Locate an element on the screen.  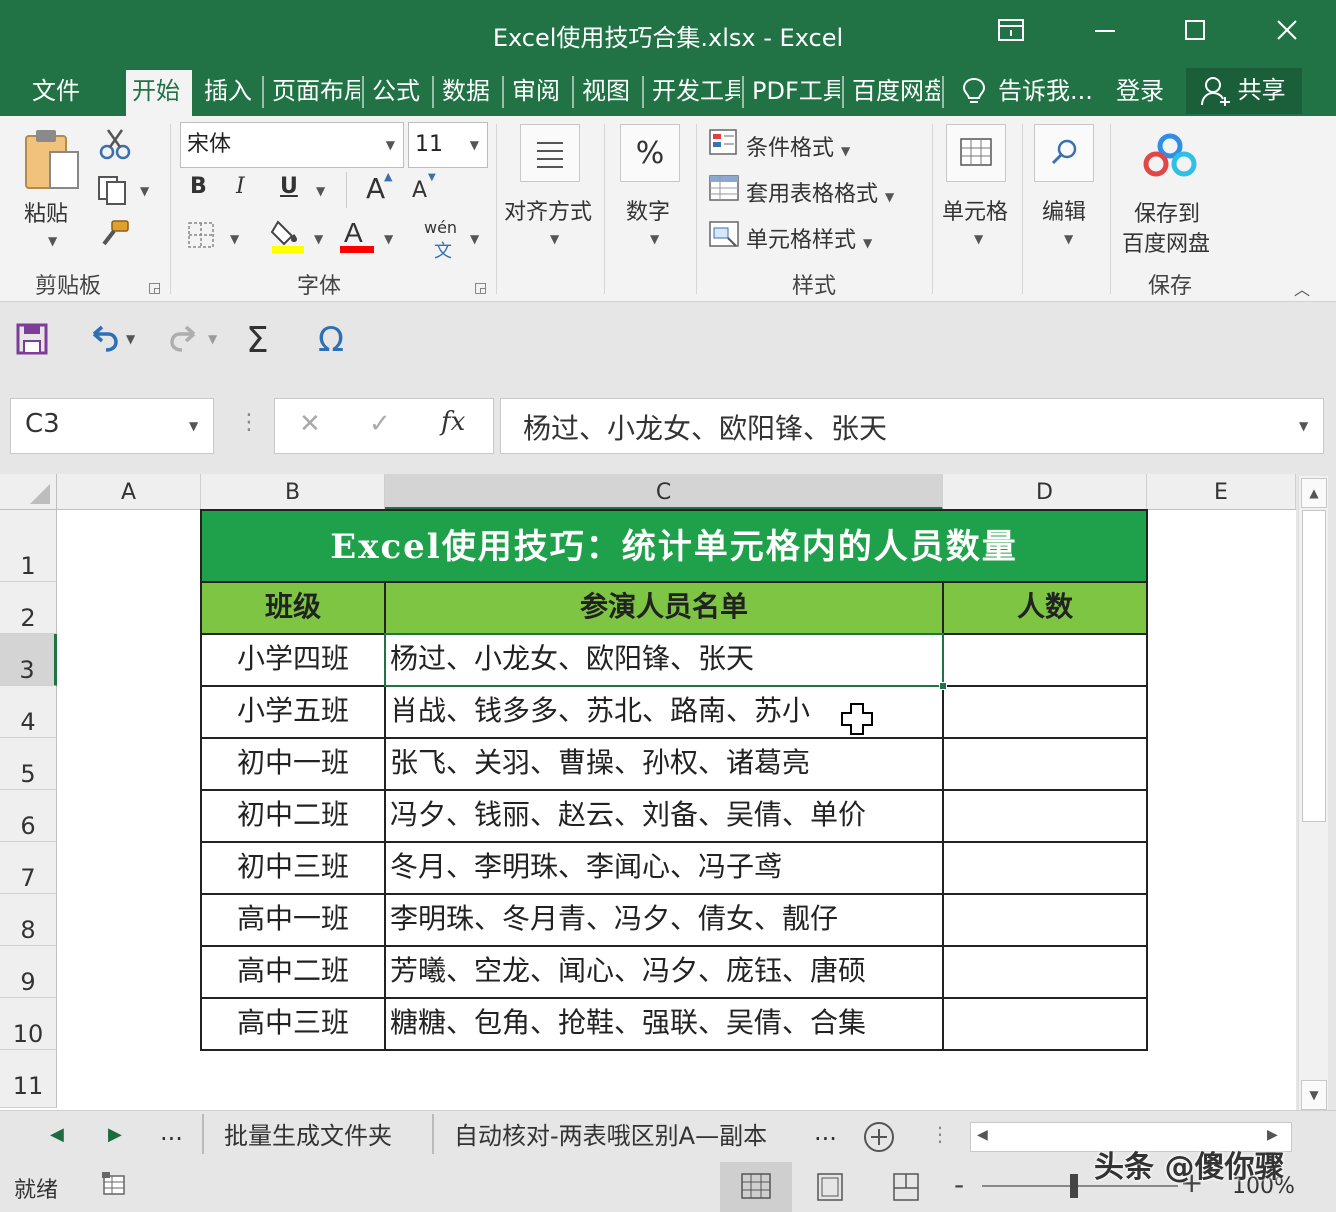
header-count: 人数 is located at coordinates (1045, 608).